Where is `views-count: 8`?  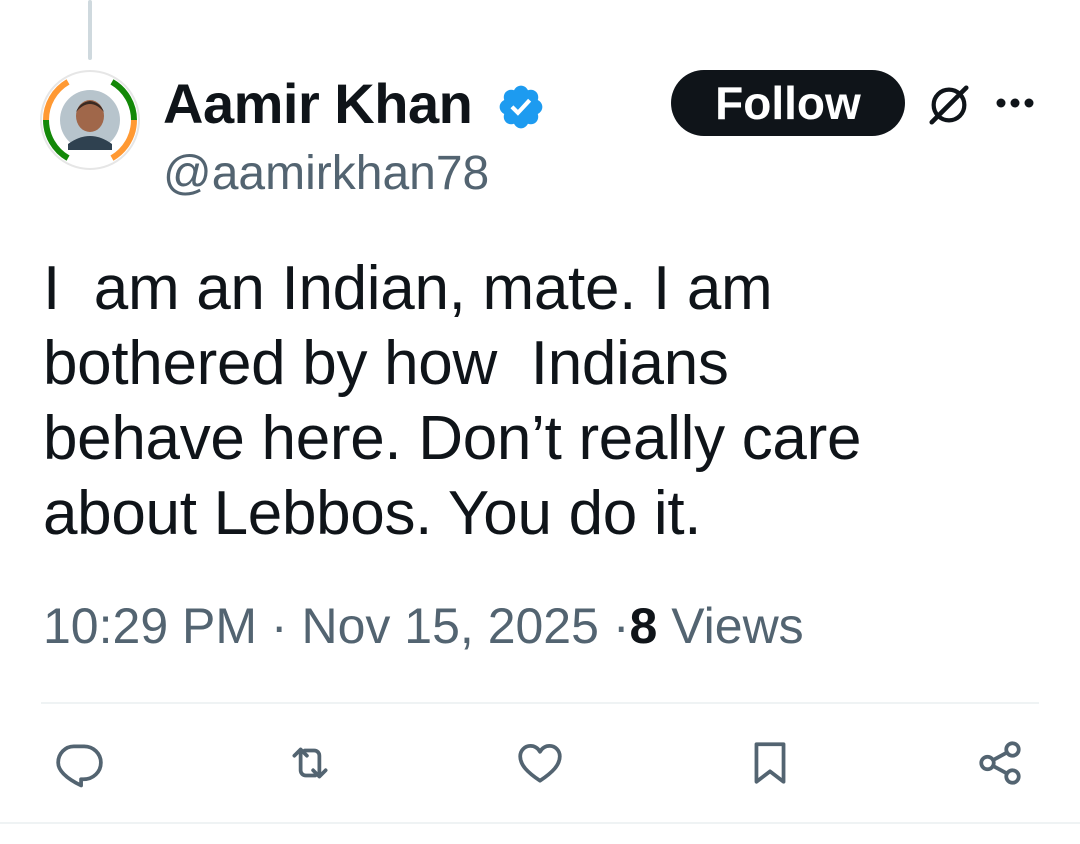 views-count: 8 is located at coordinates (643, 626).